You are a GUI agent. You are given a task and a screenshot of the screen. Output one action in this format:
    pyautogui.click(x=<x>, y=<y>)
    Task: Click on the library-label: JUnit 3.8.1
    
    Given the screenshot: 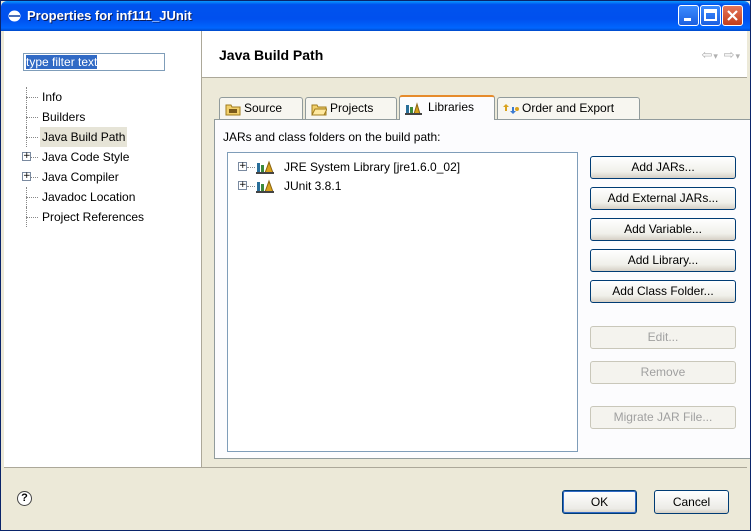 What is the action you would take?
    pyautogui.click(x=313, y=186)
    